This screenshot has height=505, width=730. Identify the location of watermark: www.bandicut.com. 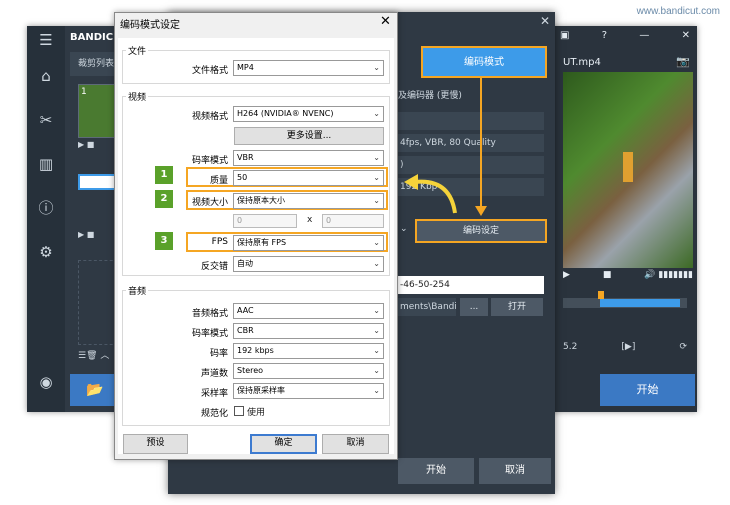
(678, 11).